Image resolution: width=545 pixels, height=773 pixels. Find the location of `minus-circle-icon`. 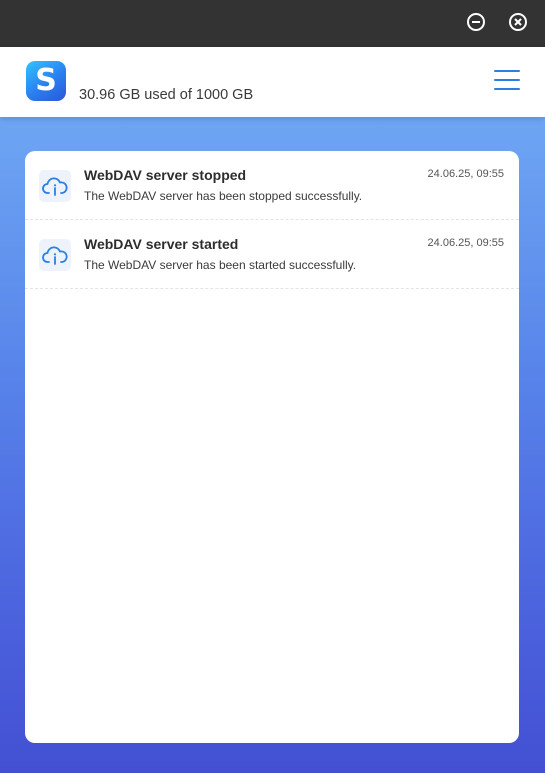

minus-circle-icon is located at coordinates (476, 22).